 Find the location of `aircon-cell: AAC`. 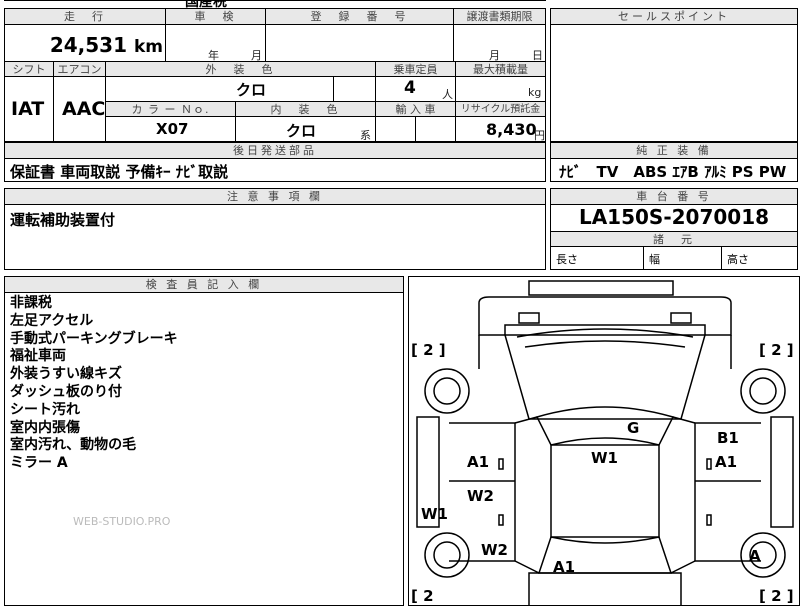

aircon-cell: AAC is located at coordinates (79, 108).